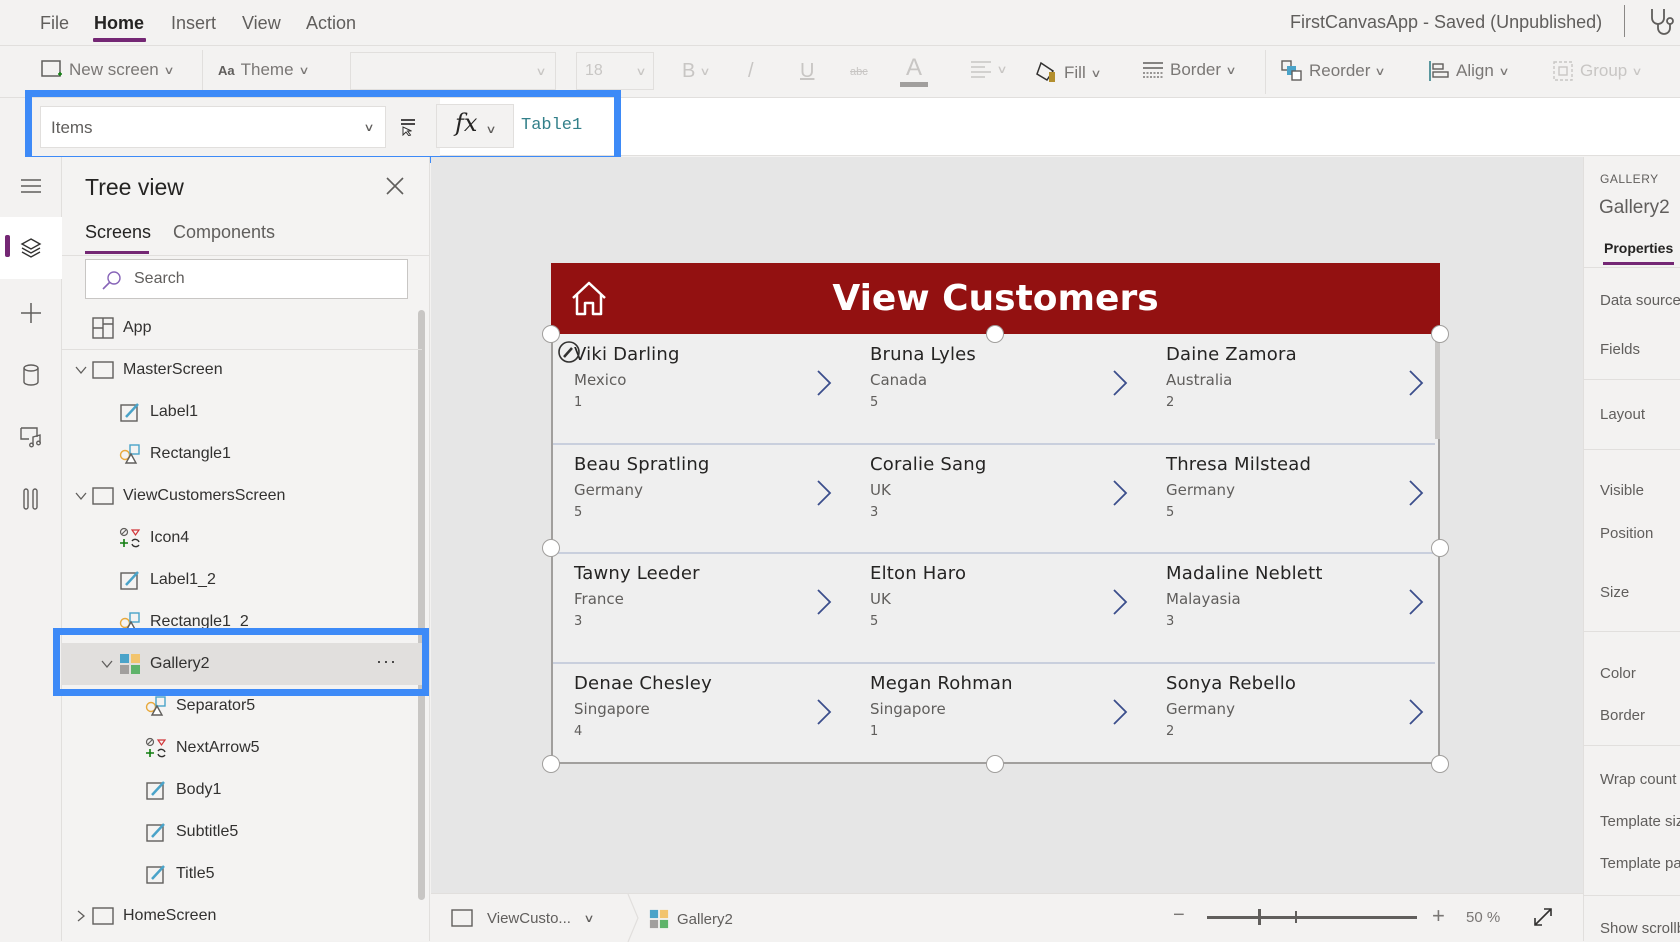  I want to click on resize-handle-right, so click(1440, 548).